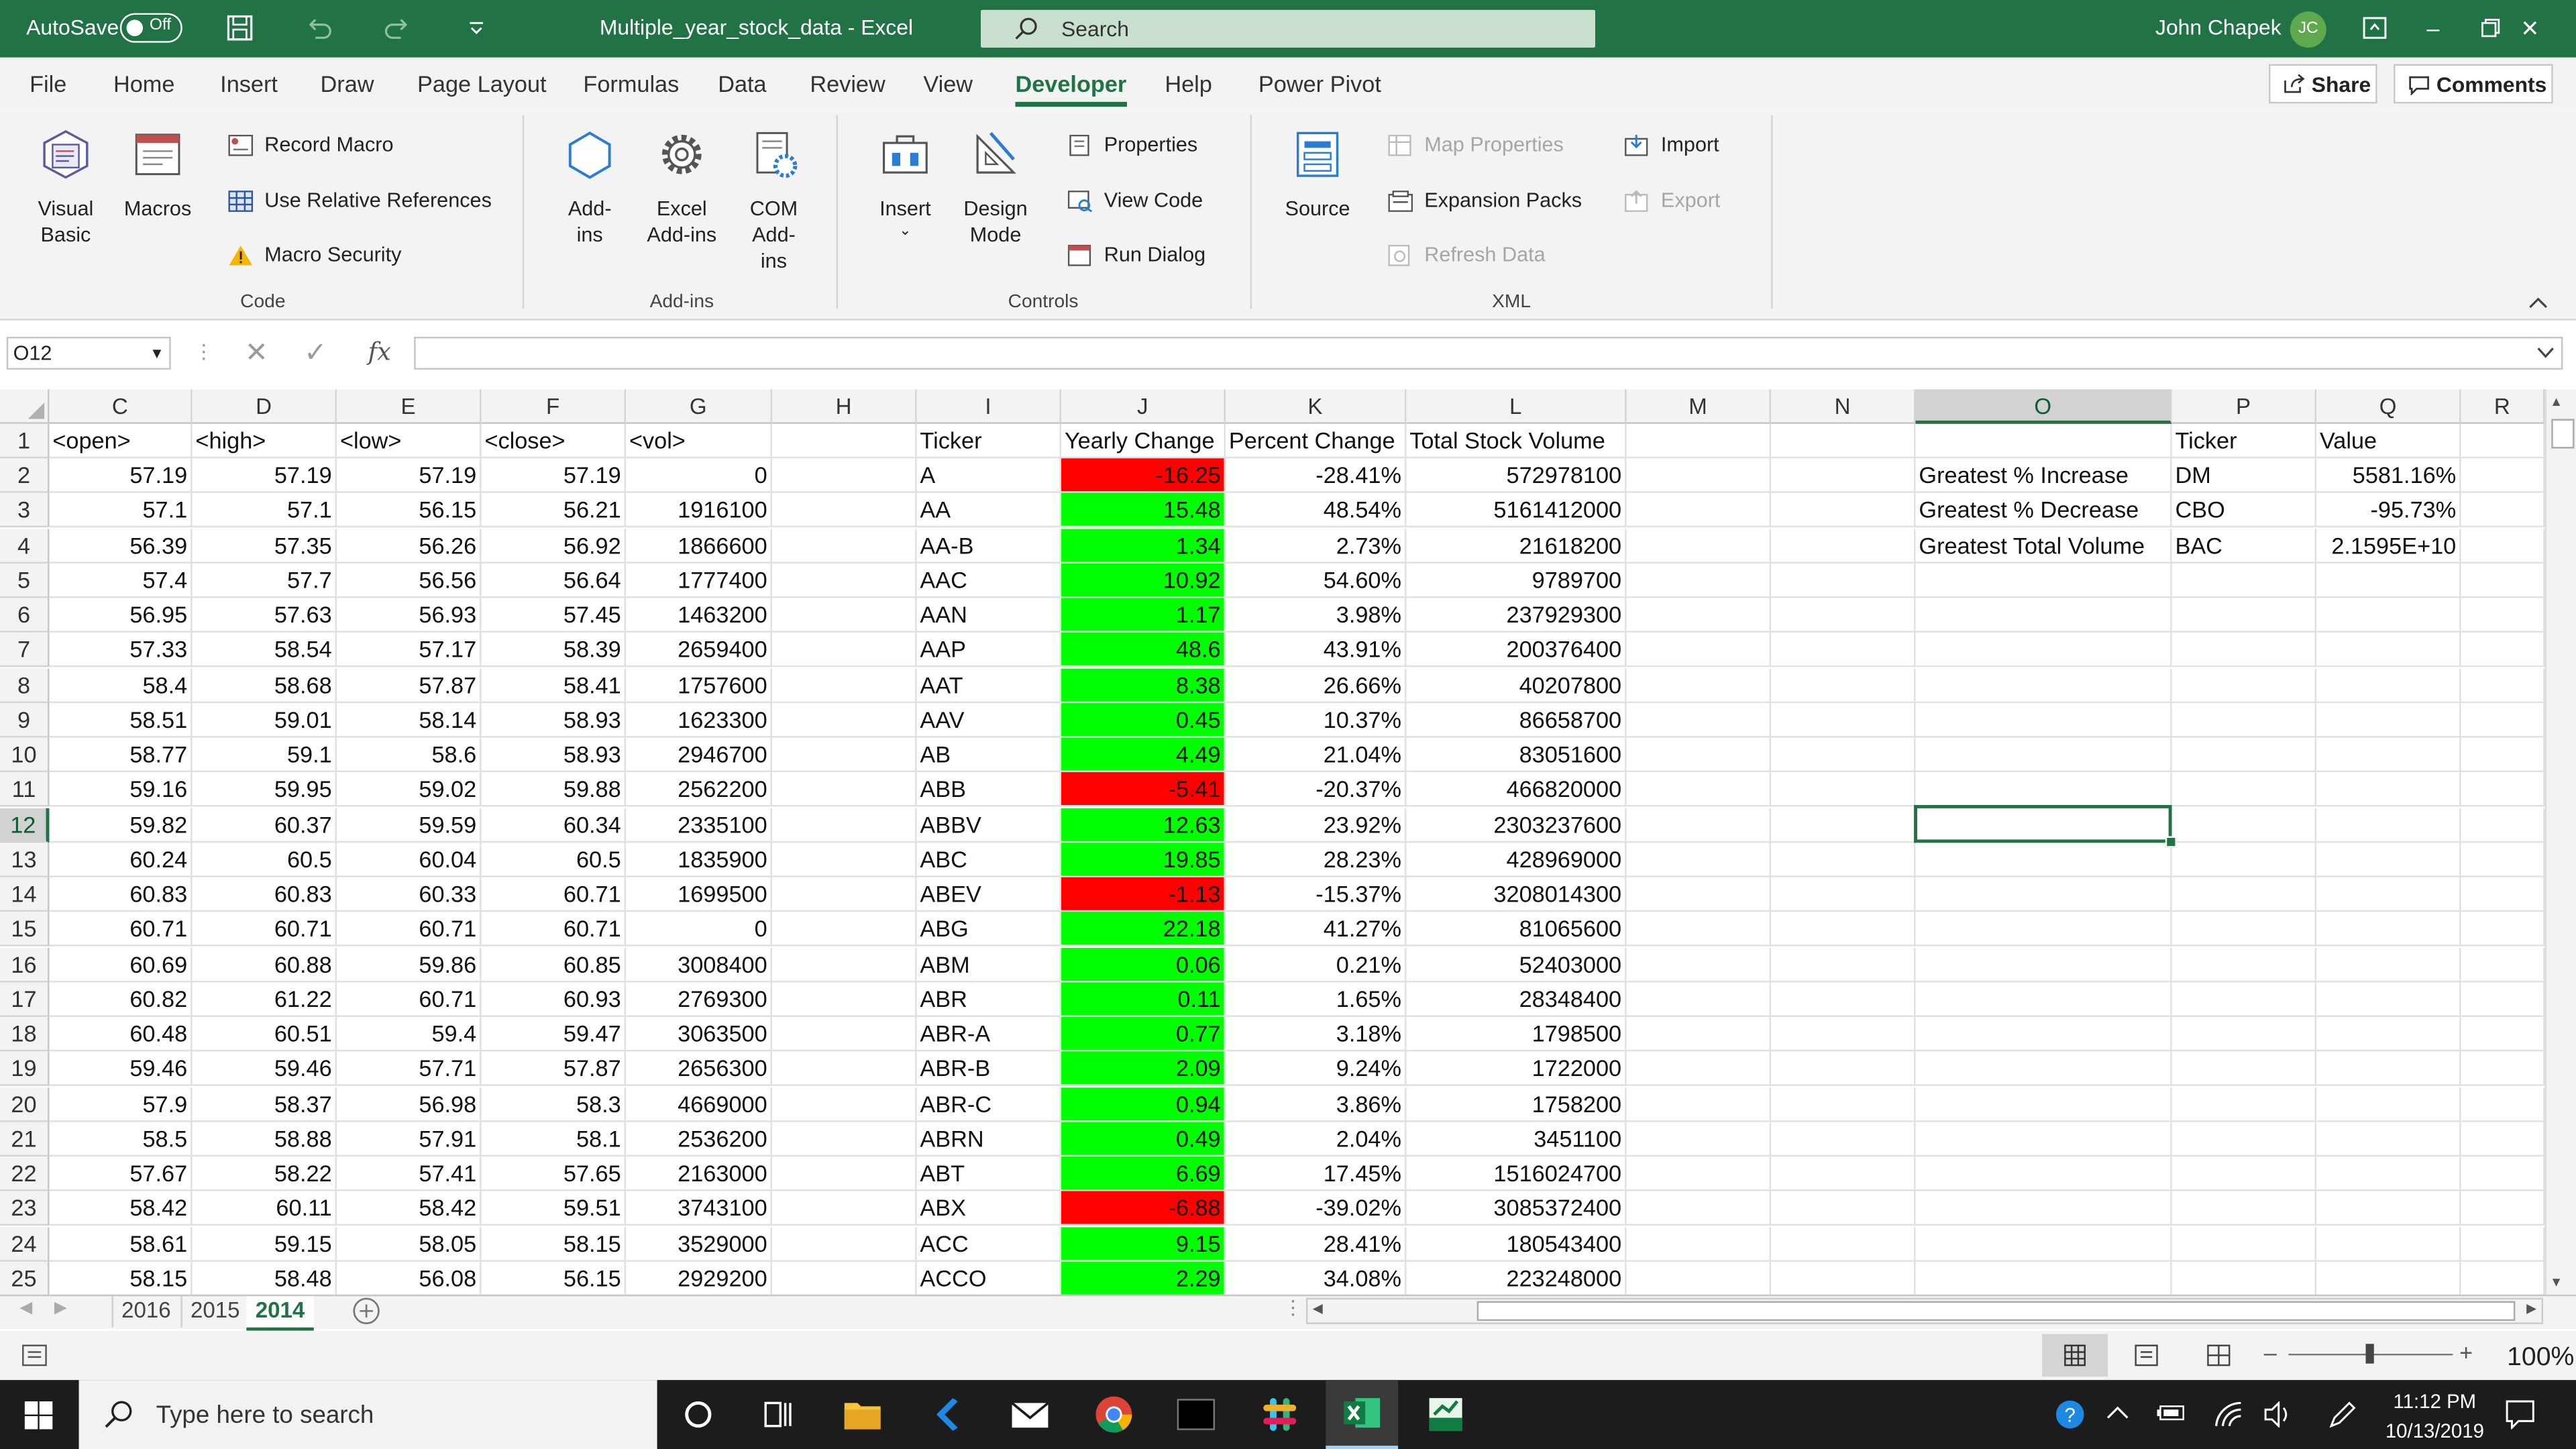 The width and height of the screenshot is (2576, 1449). What do you see at coordinates (844, 894) in the screenshot?
I see `cell-h14` at bounding box center [844, 894].